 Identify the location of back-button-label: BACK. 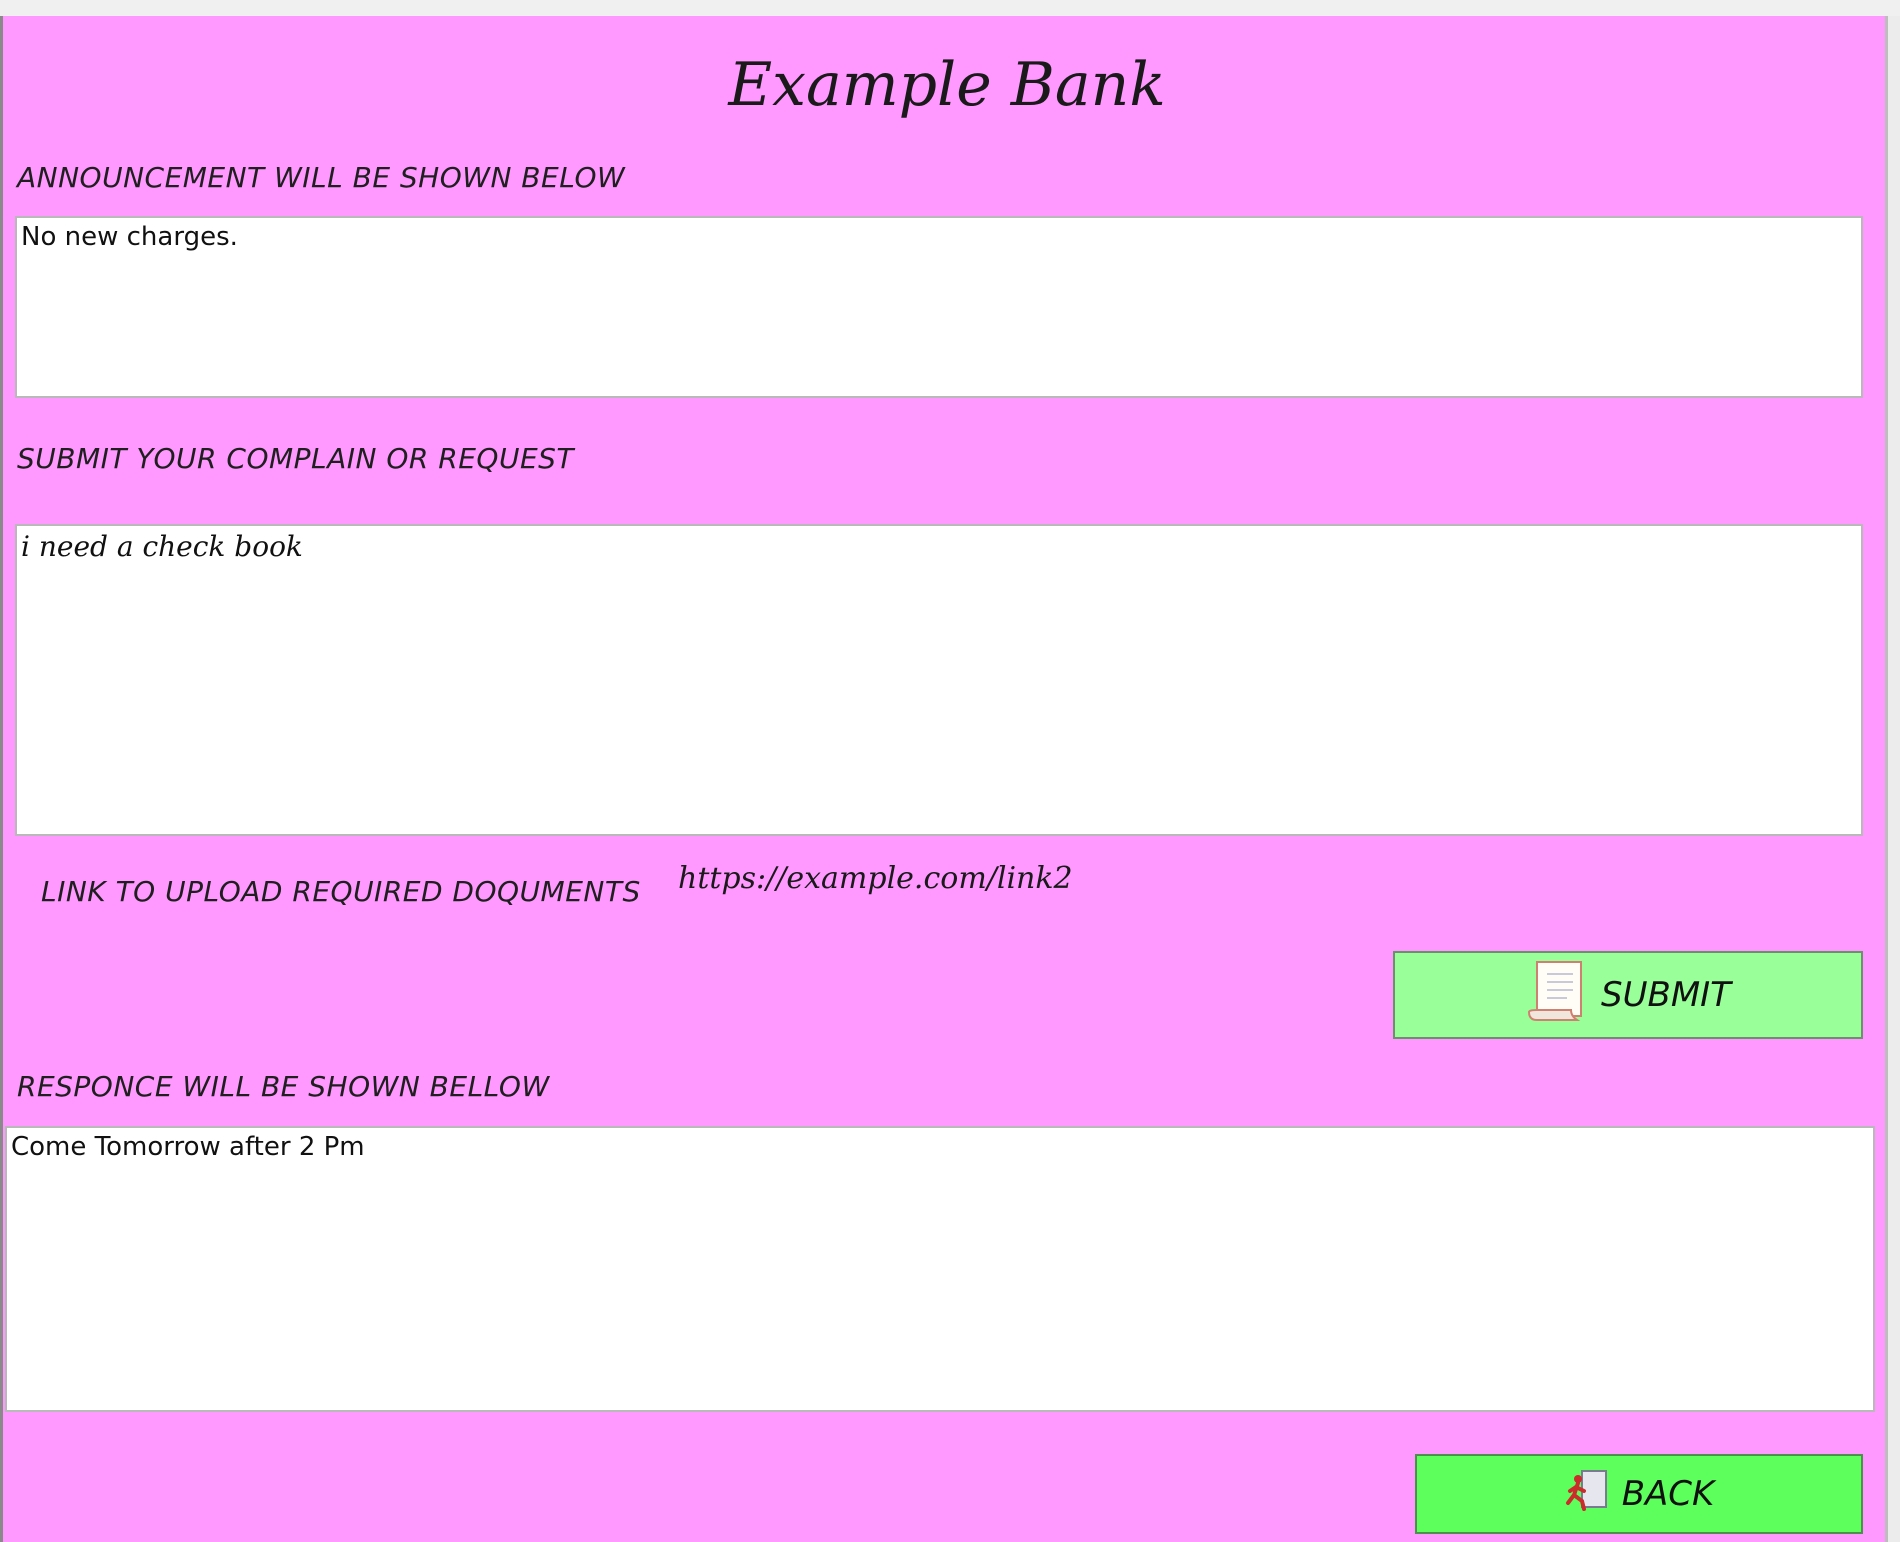
(1668, 1494).